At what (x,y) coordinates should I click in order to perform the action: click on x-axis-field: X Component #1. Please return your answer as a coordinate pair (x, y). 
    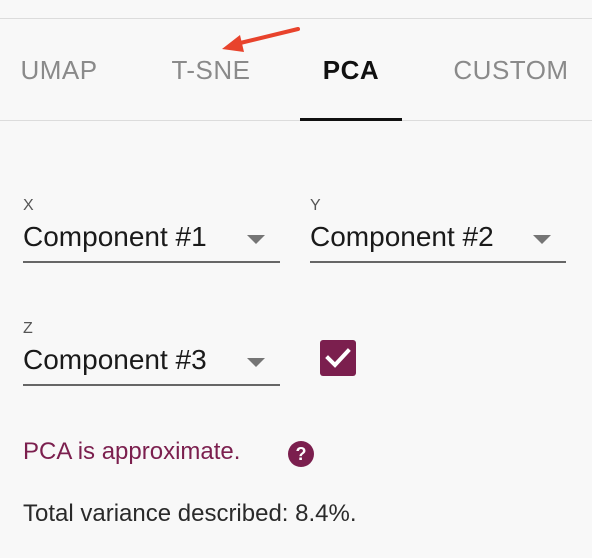
    Looking at the image, I should click on (151, 232).